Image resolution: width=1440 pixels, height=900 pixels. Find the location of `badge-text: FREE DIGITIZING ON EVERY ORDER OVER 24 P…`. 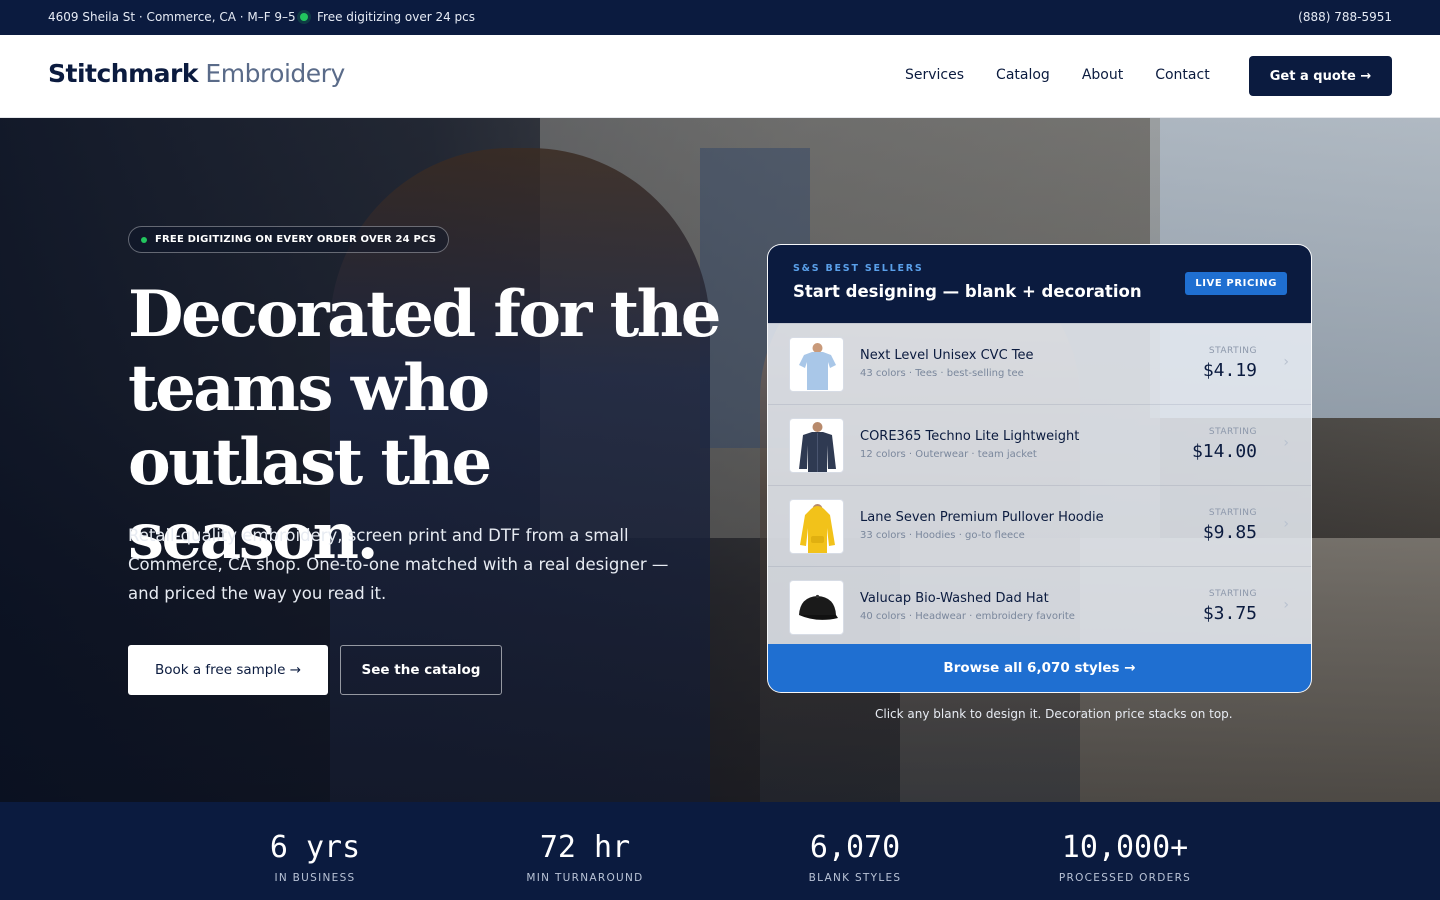

badge-text: FREE DIGITIZING ON EVERY ORDER OVER 24 P… is located at coordinates (296, 239).